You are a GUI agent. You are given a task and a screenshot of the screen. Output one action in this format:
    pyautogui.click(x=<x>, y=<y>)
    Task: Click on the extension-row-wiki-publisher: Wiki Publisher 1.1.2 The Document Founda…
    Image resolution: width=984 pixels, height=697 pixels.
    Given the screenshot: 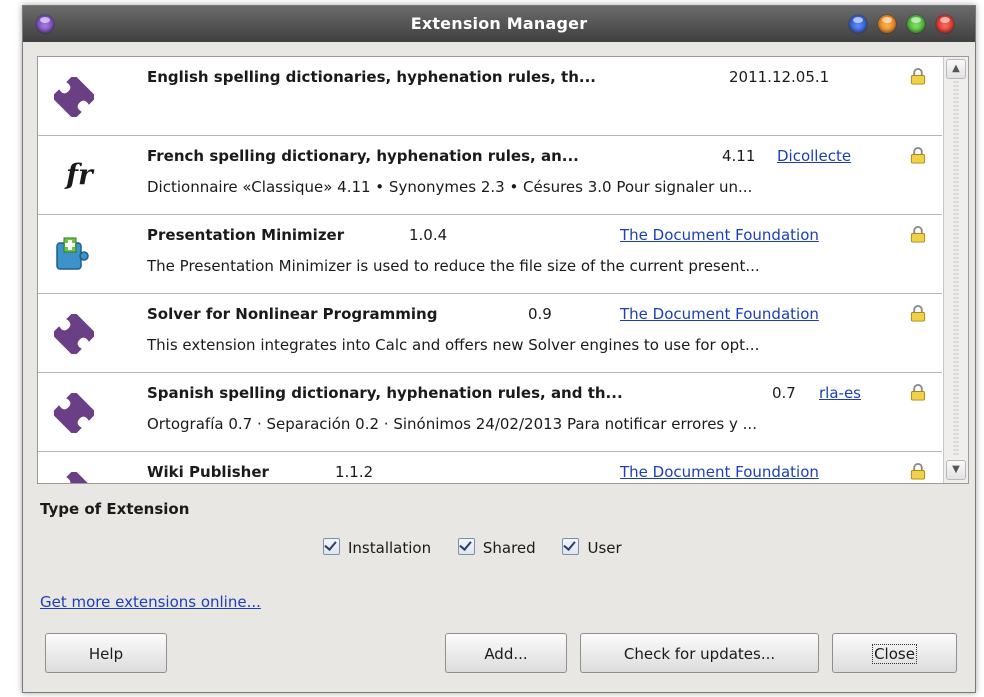 What is the action you would take?
    pyautogui.click(x=490, y=467)
    